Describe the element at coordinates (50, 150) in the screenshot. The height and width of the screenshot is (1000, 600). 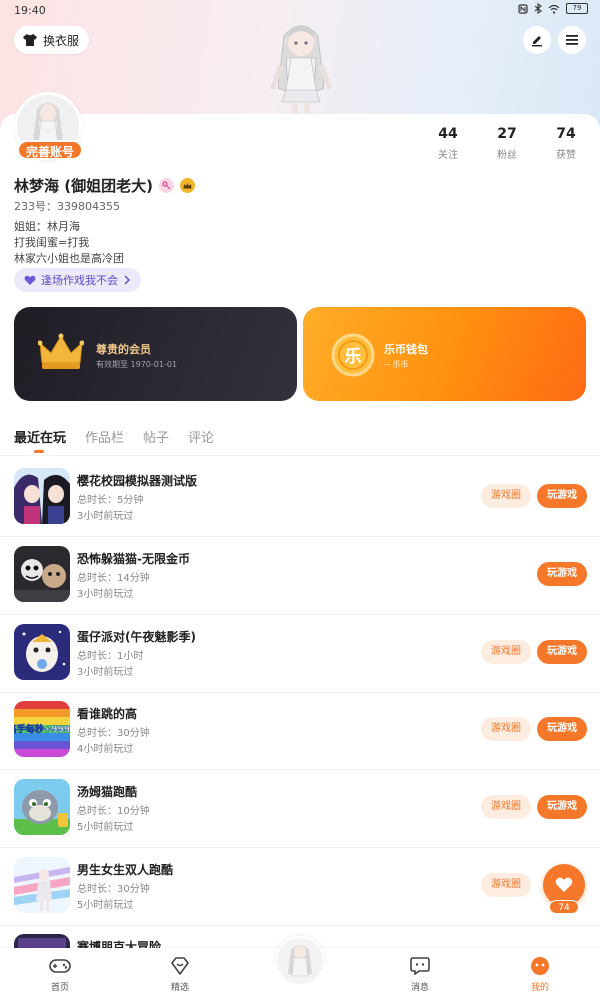
I see `complete-account-badge: 完善账号` at that location.